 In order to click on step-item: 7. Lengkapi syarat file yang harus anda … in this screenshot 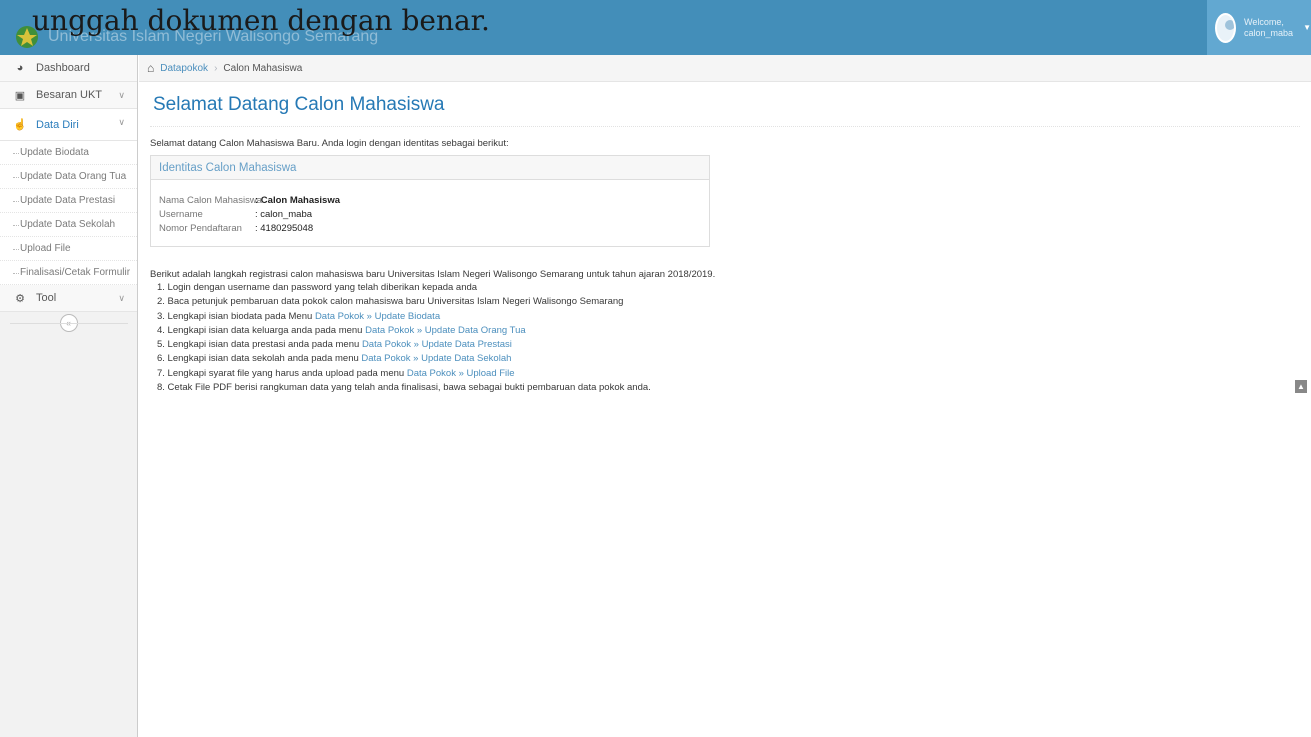, I will do `click(728, 374)`.